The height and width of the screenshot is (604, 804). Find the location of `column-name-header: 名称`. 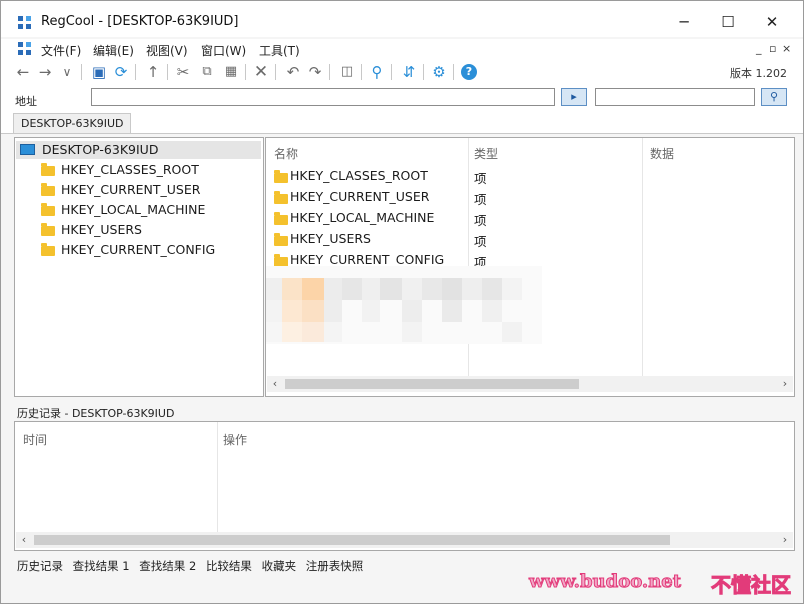

column-name-header: 名称 is located at coordinates (286, 153).